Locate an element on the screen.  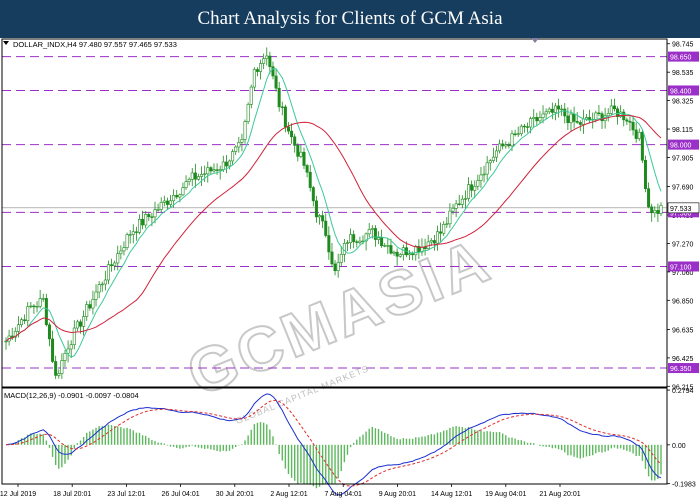
macd-label: MACD(12,26,9) -0.0901 -0.0097 -0.0804 is located at coordinates (71, 395).